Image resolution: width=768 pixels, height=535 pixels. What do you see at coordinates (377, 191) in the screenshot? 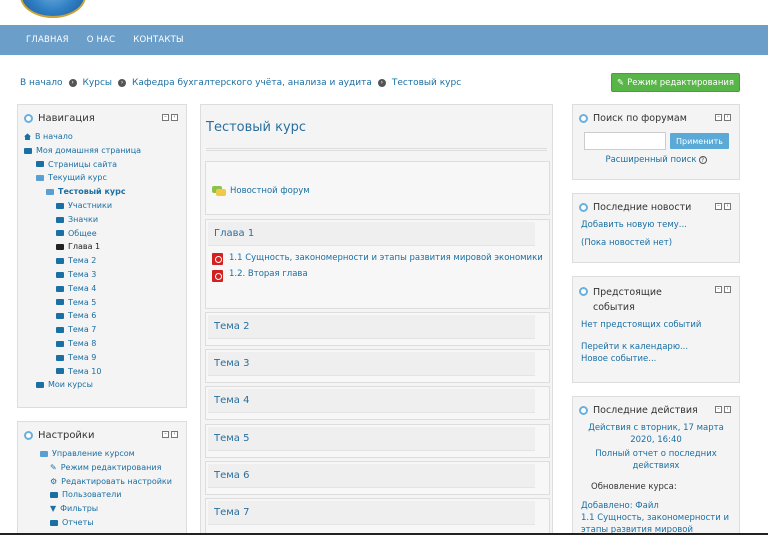
I see `activity-news-forum: Новостной форум` at bounding box center [377, 191].